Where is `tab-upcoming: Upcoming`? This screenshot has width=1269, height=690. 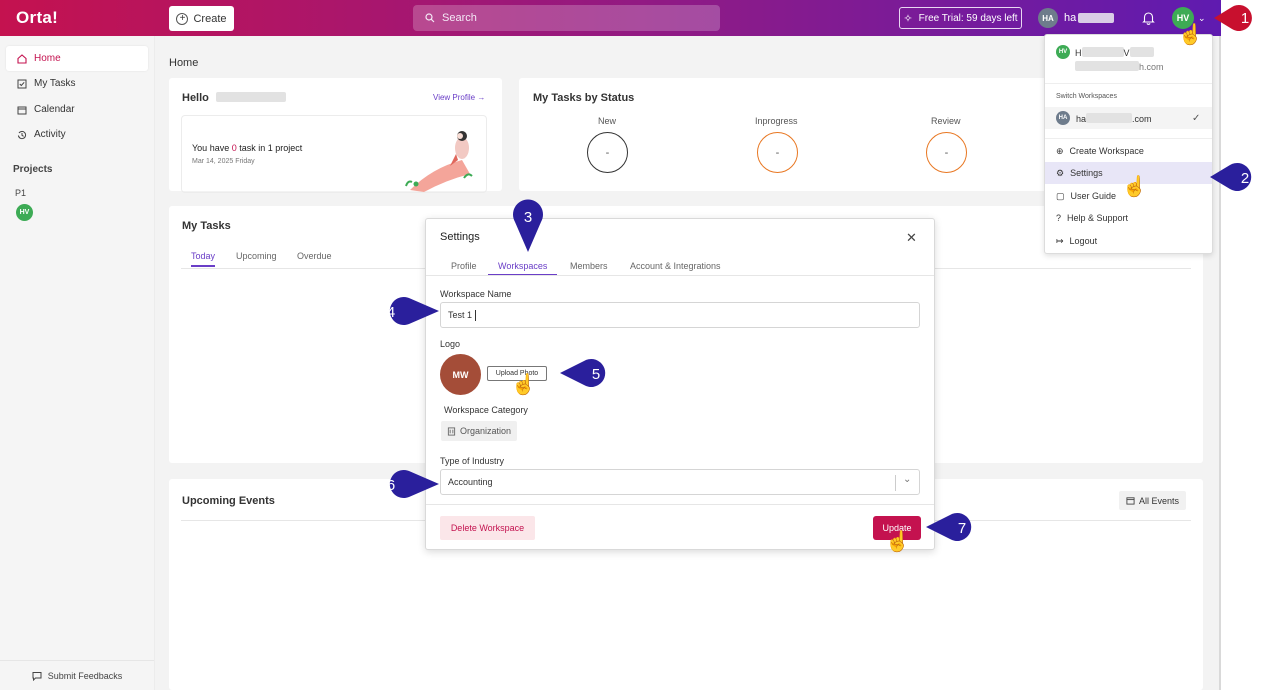
tab-upcoming: Upcoming is located at coordinates (256, 256).